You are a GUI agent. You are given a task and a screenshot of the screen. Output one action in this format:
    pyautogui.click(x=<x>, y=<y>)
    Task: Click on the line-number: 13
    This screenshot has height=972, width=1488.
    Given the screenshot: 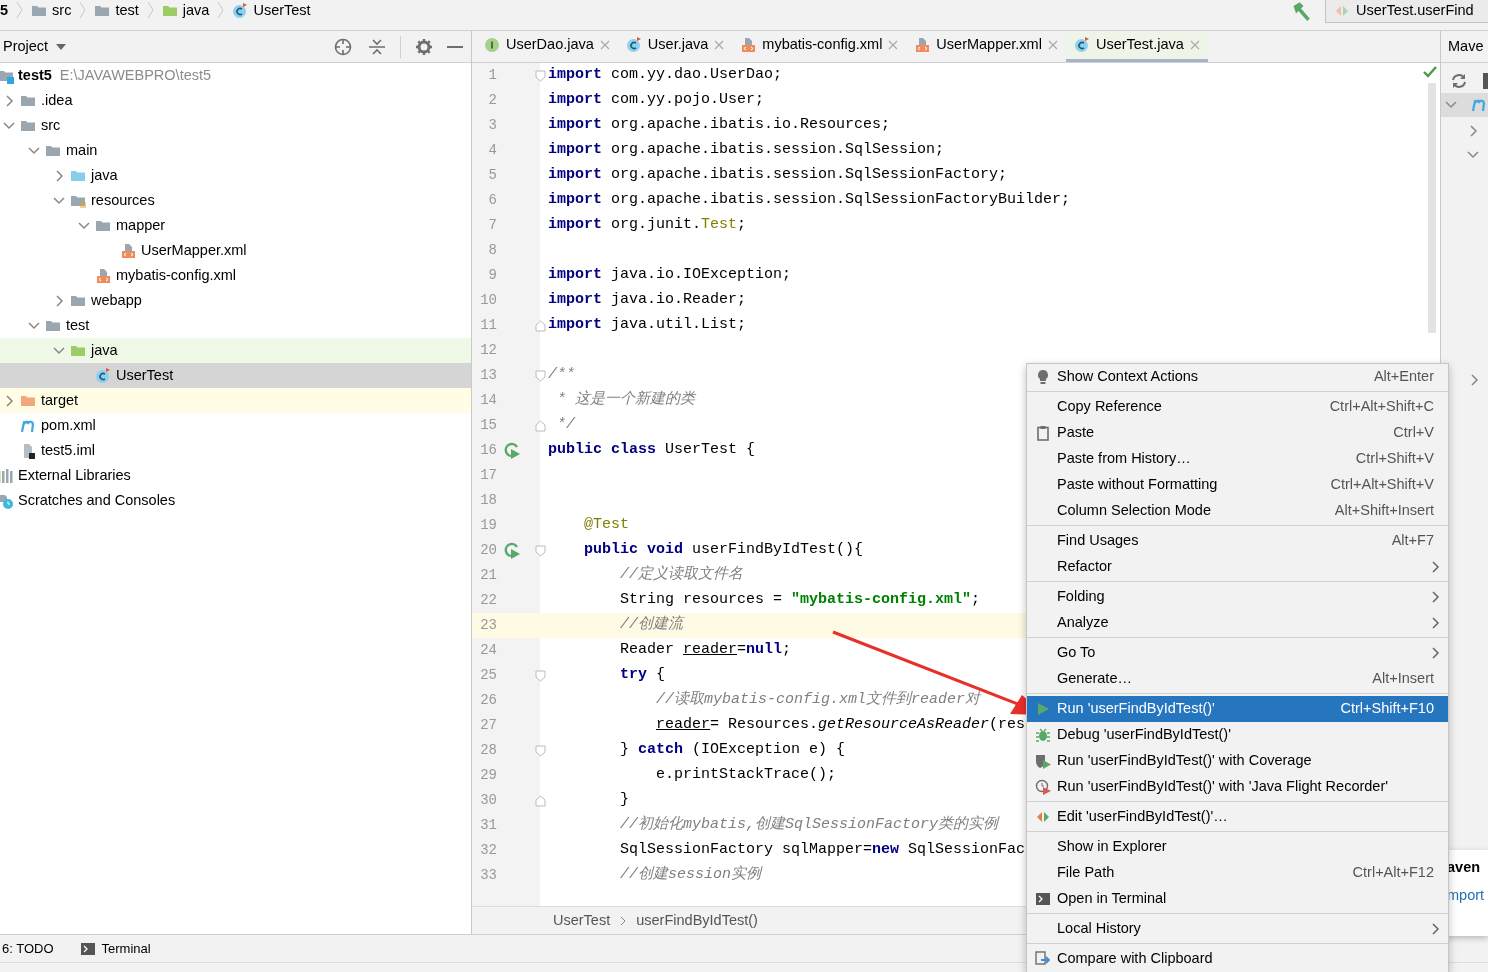 What is the action you would take?
    pyautogui.click(x=488, y=375)
    